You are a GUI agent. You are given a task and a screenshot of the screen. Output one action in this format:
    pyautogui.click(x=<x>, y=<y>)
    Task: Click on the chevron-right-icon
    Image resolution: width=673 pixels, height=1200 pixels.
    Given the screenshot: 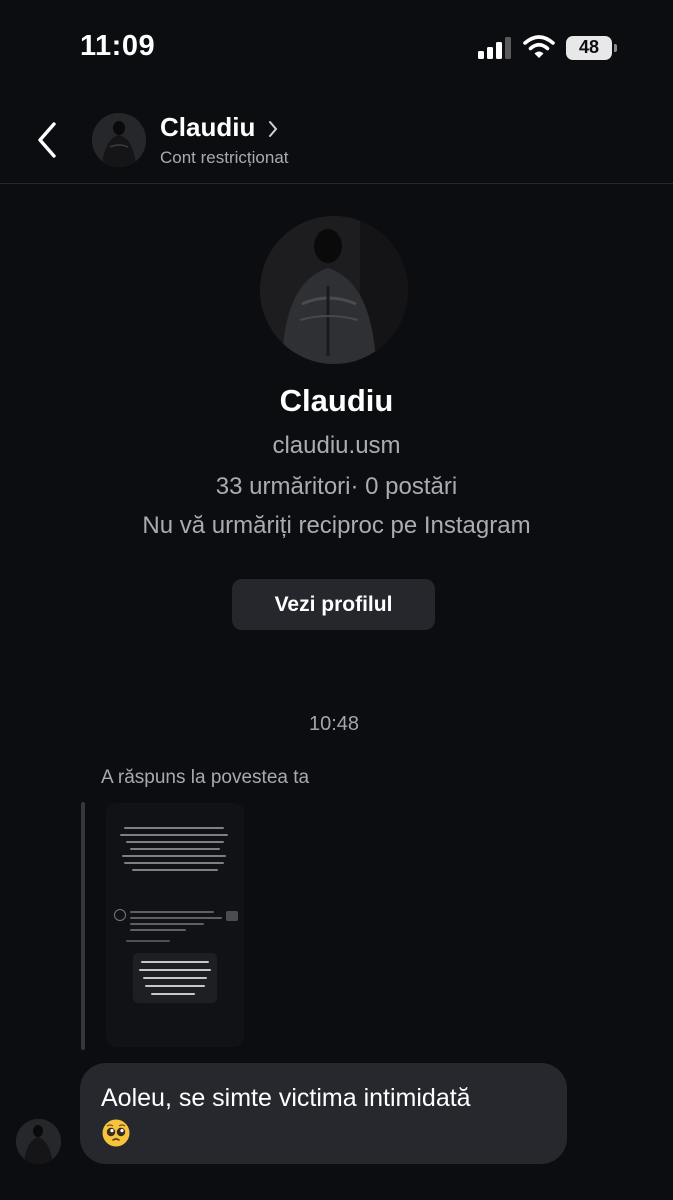 What is the action you would take?
    pyautogui.click(x=273, y=128)
    